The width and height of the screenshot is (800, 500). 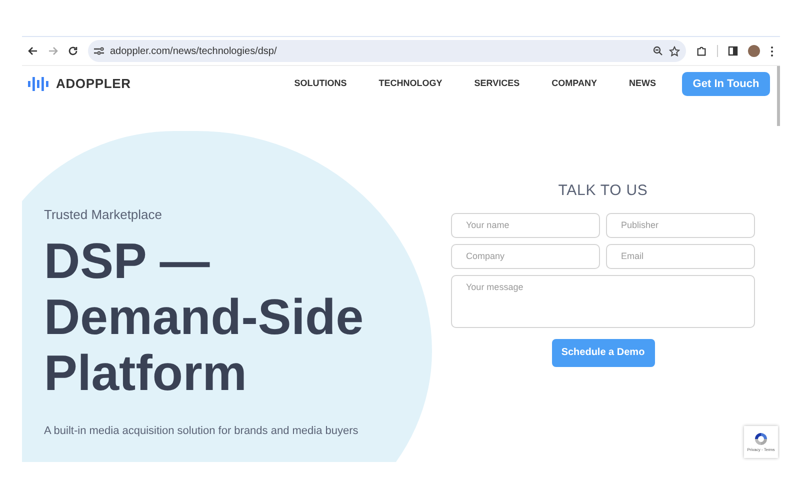 I want to click on site-settings-icon, so click(x=99, y=51).